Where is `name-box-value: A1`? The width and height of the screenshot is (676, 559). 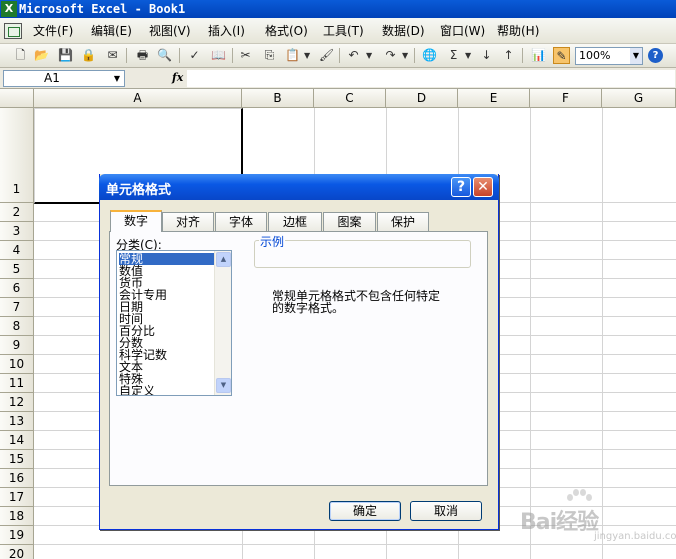
name-box-value: A1 is located at coordinates (52, 78).